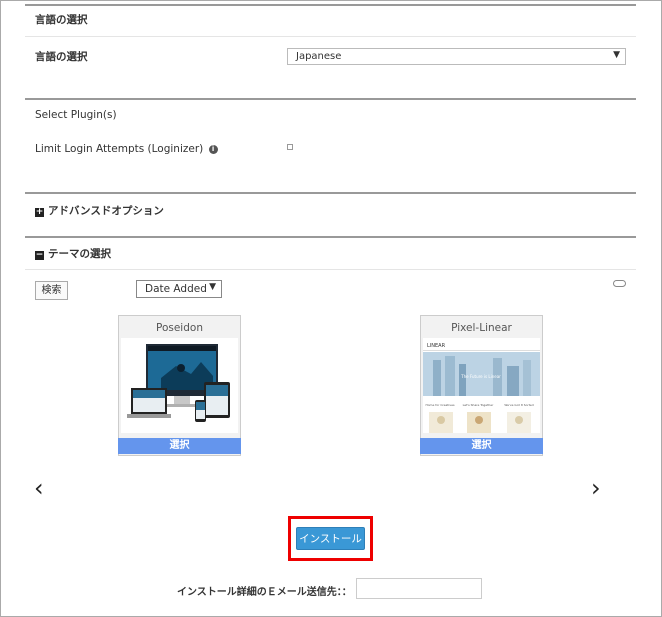 The image size is (662, 617). I want to click on minus-square-icon: −, so click(39, 255).